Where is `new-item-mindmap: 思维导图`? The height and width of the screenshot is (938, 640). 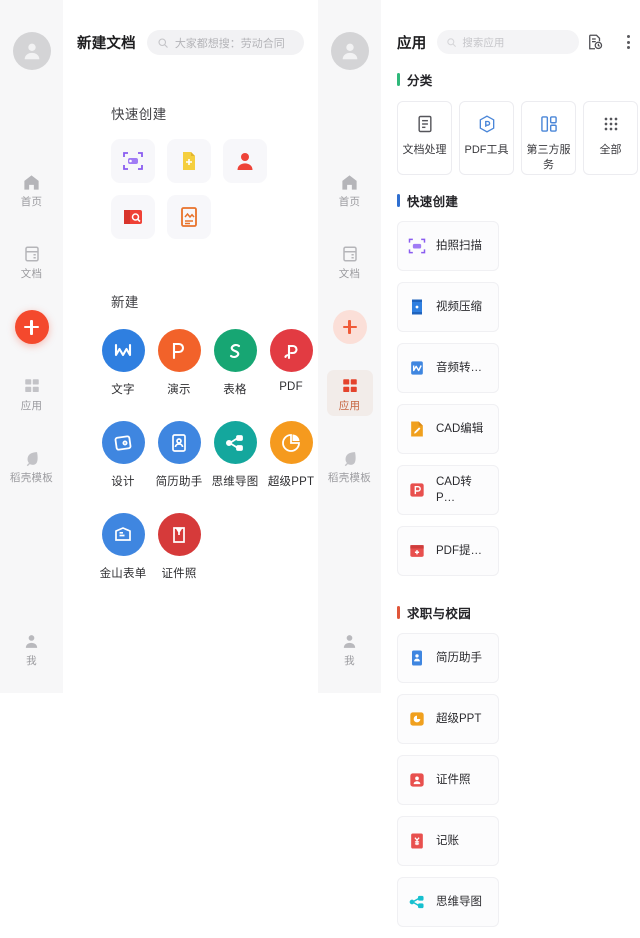 new-item-mindmap: 思维导图 is located at coordinates (235, 455).